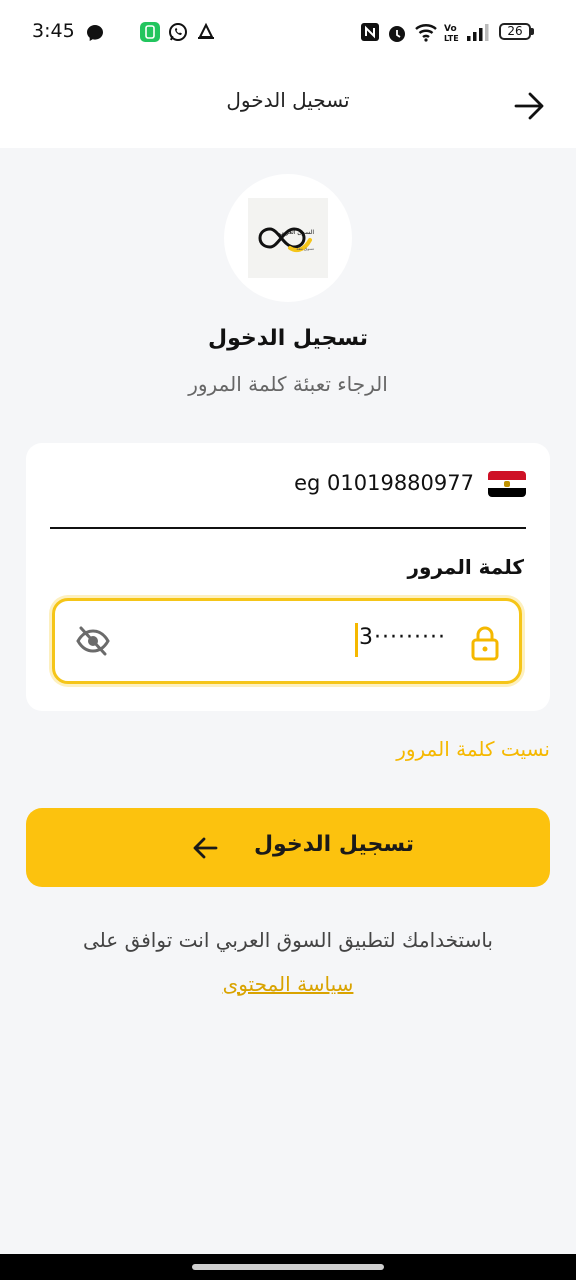 This screenshot has height=1280, width=576. I want to click on app-header: تسجيل الدخول, so click(288, 107).